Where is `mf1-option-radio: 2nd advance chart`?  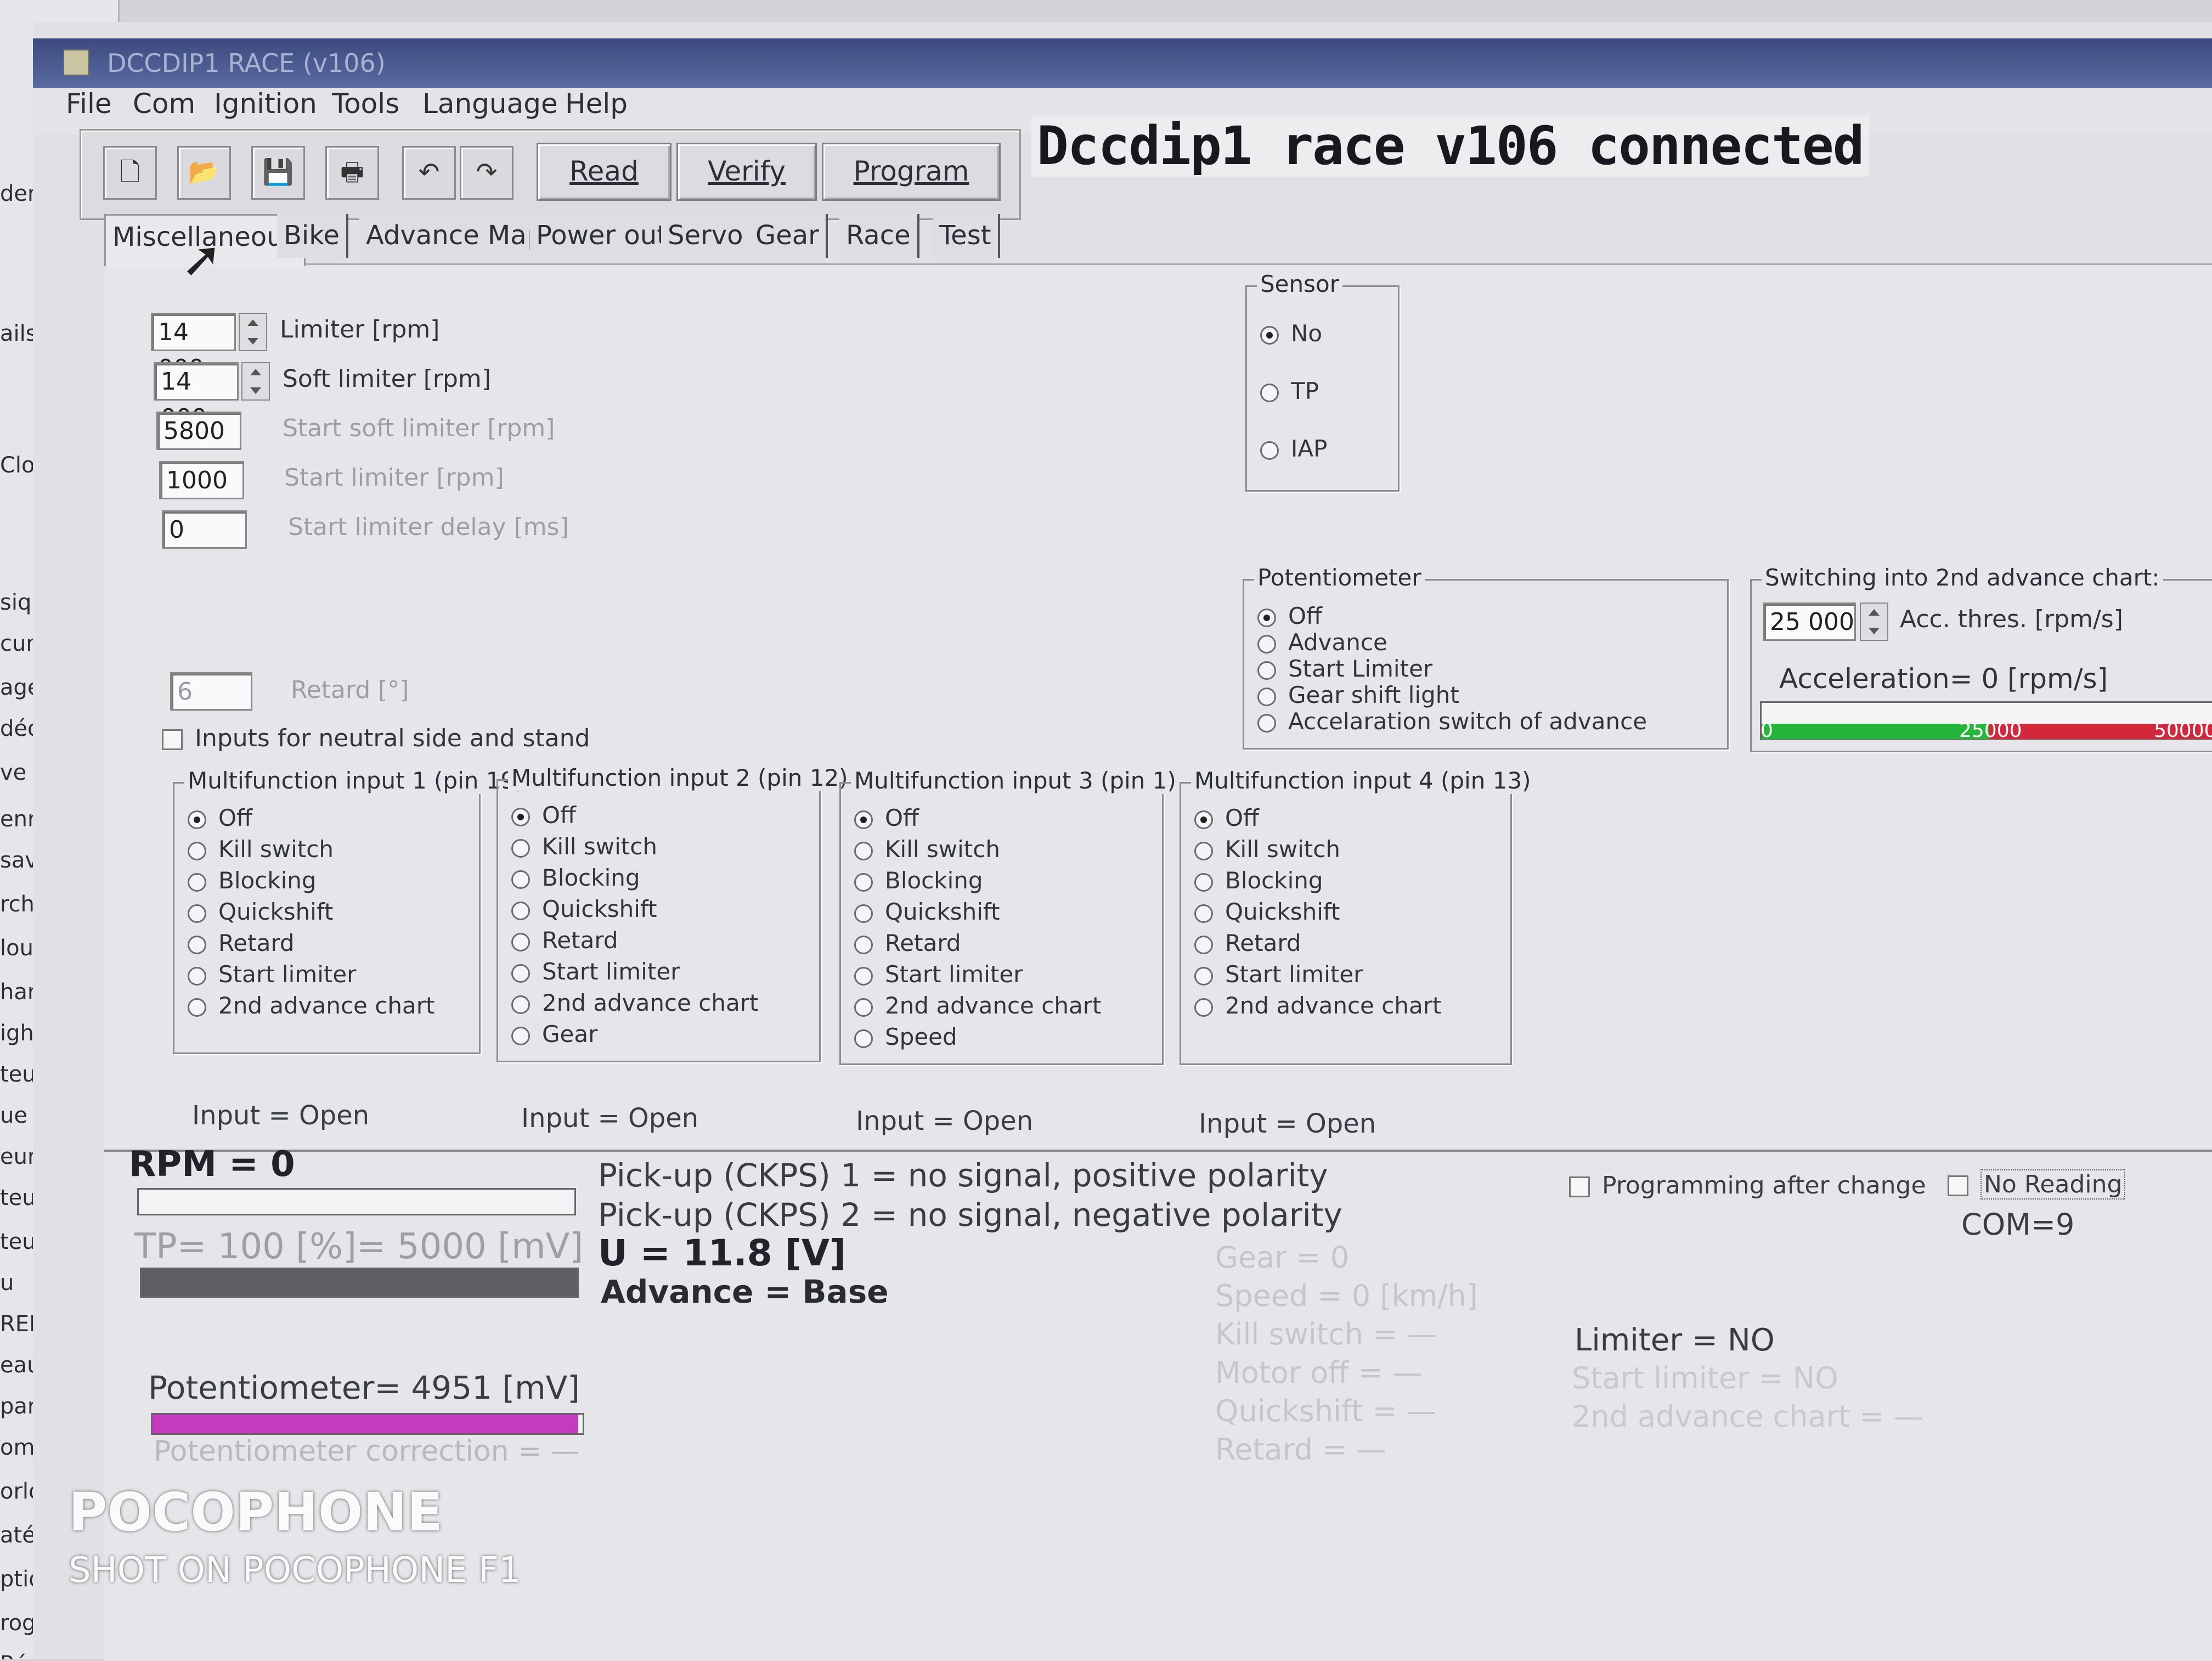 mf1-option-radio: 2nd advance chart is located at coordinates (312, 1005).